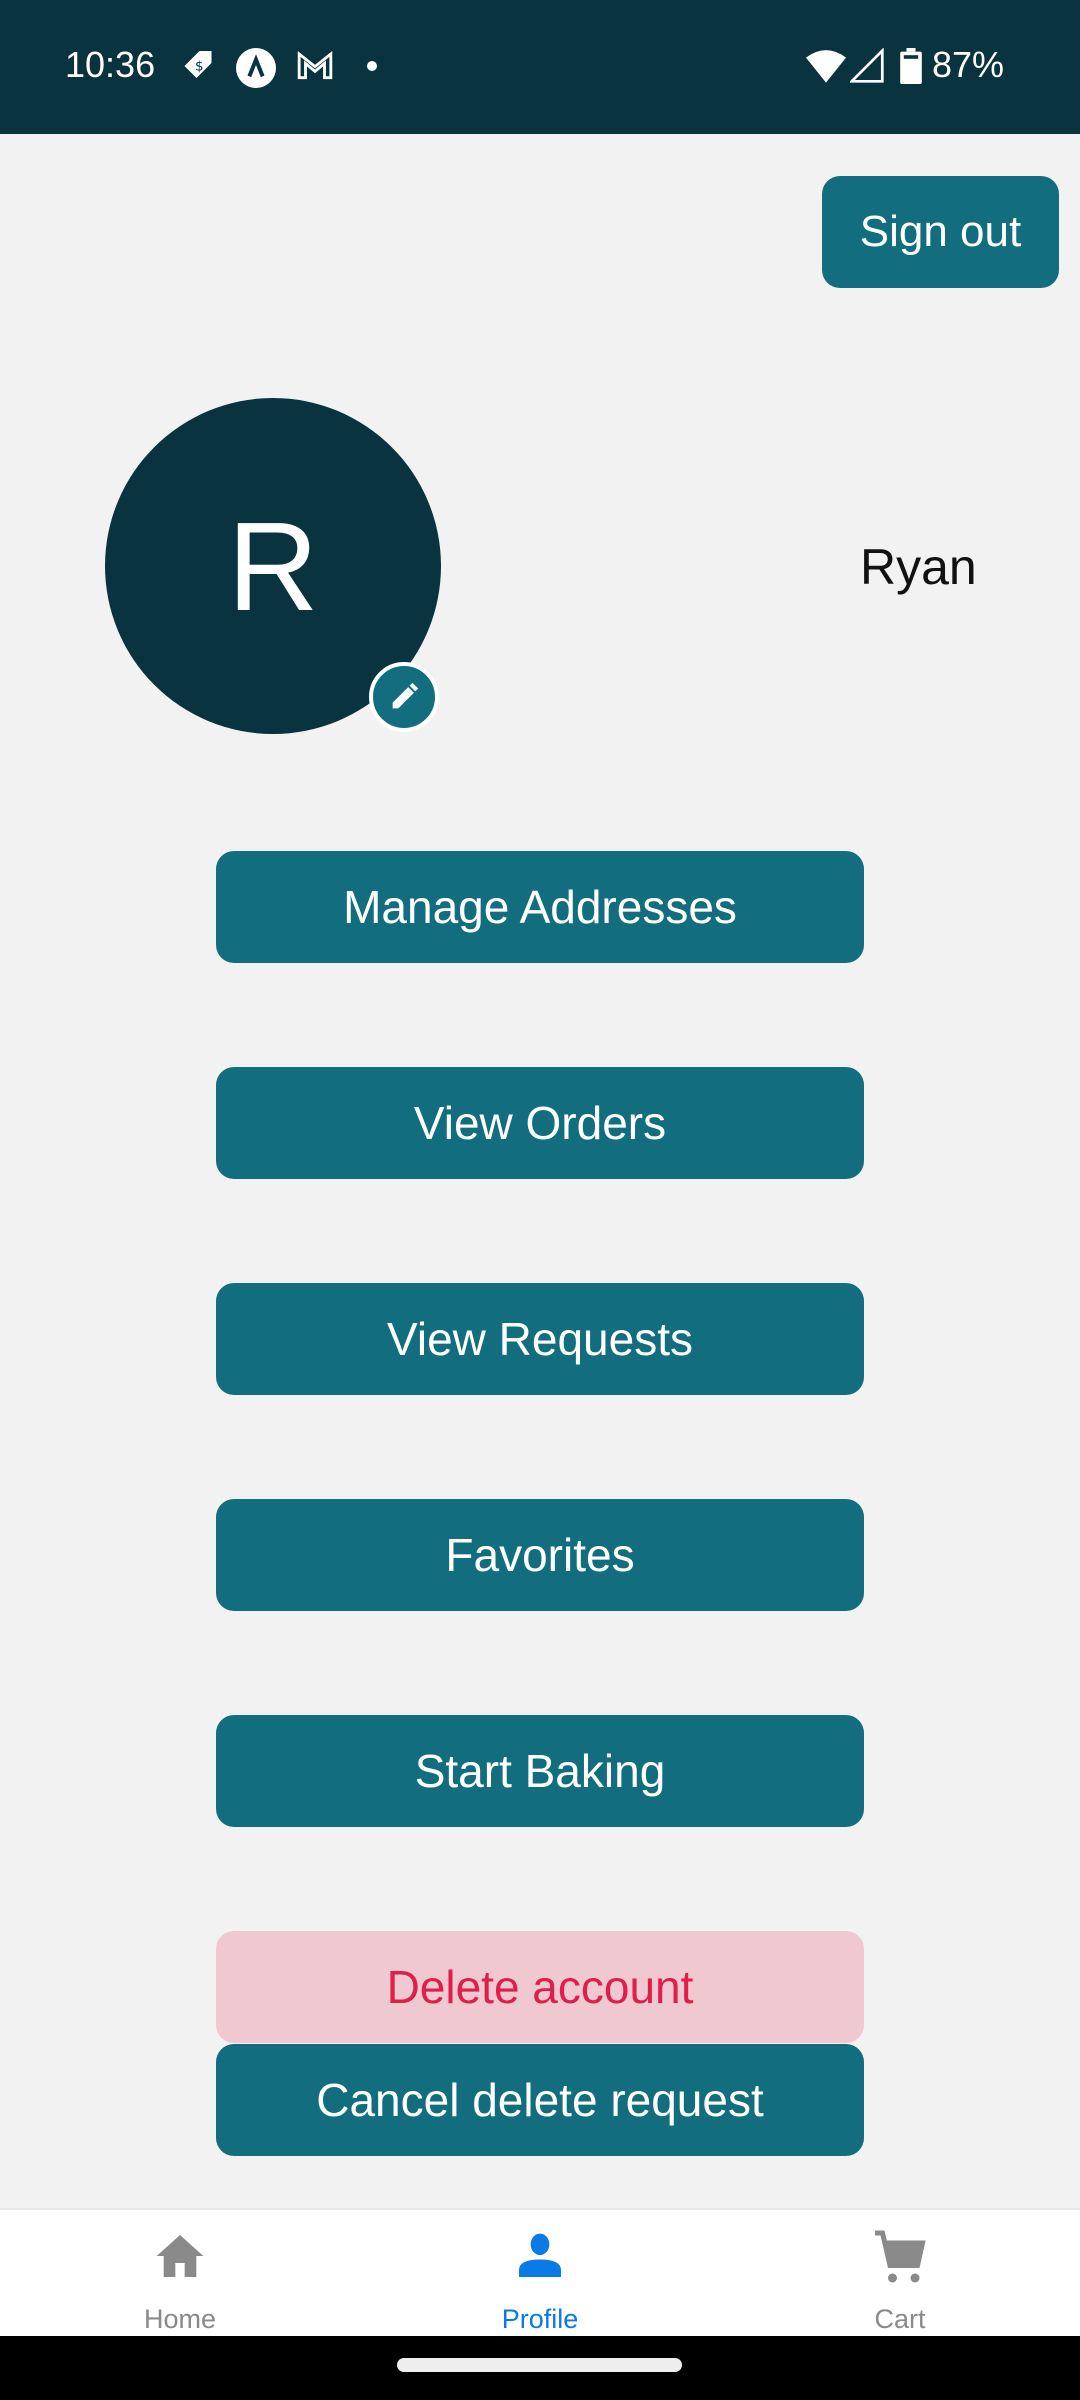 This screenshot has width=1080, height=2400. What do you see at coordinates (968, 64) in the screenshot?
I see `battery-percent: 87%` at bounding box center [968, 64].